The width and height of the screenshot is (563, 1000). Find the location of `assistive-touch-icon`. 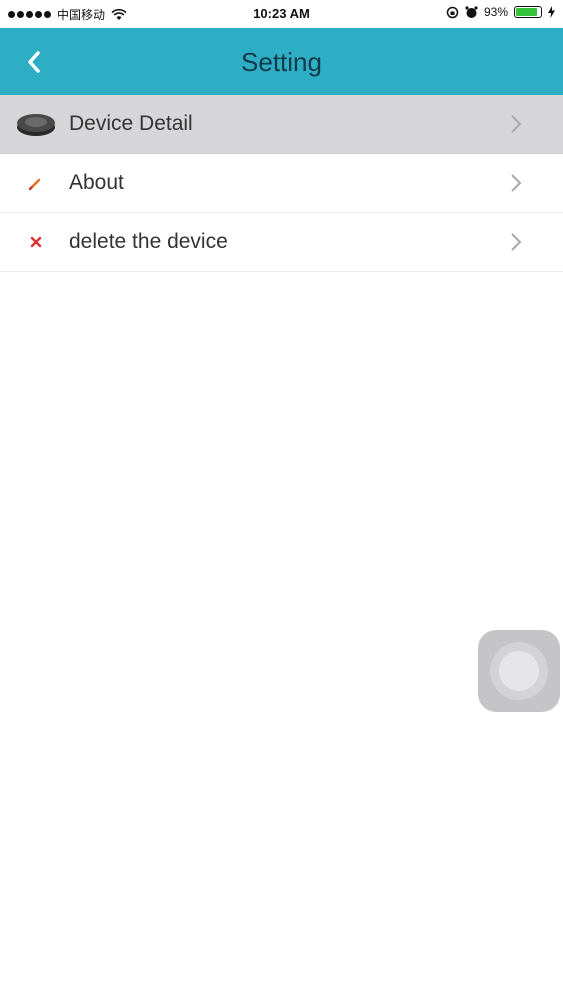

assistive-touch-icon is located at coordinates (519, 671).